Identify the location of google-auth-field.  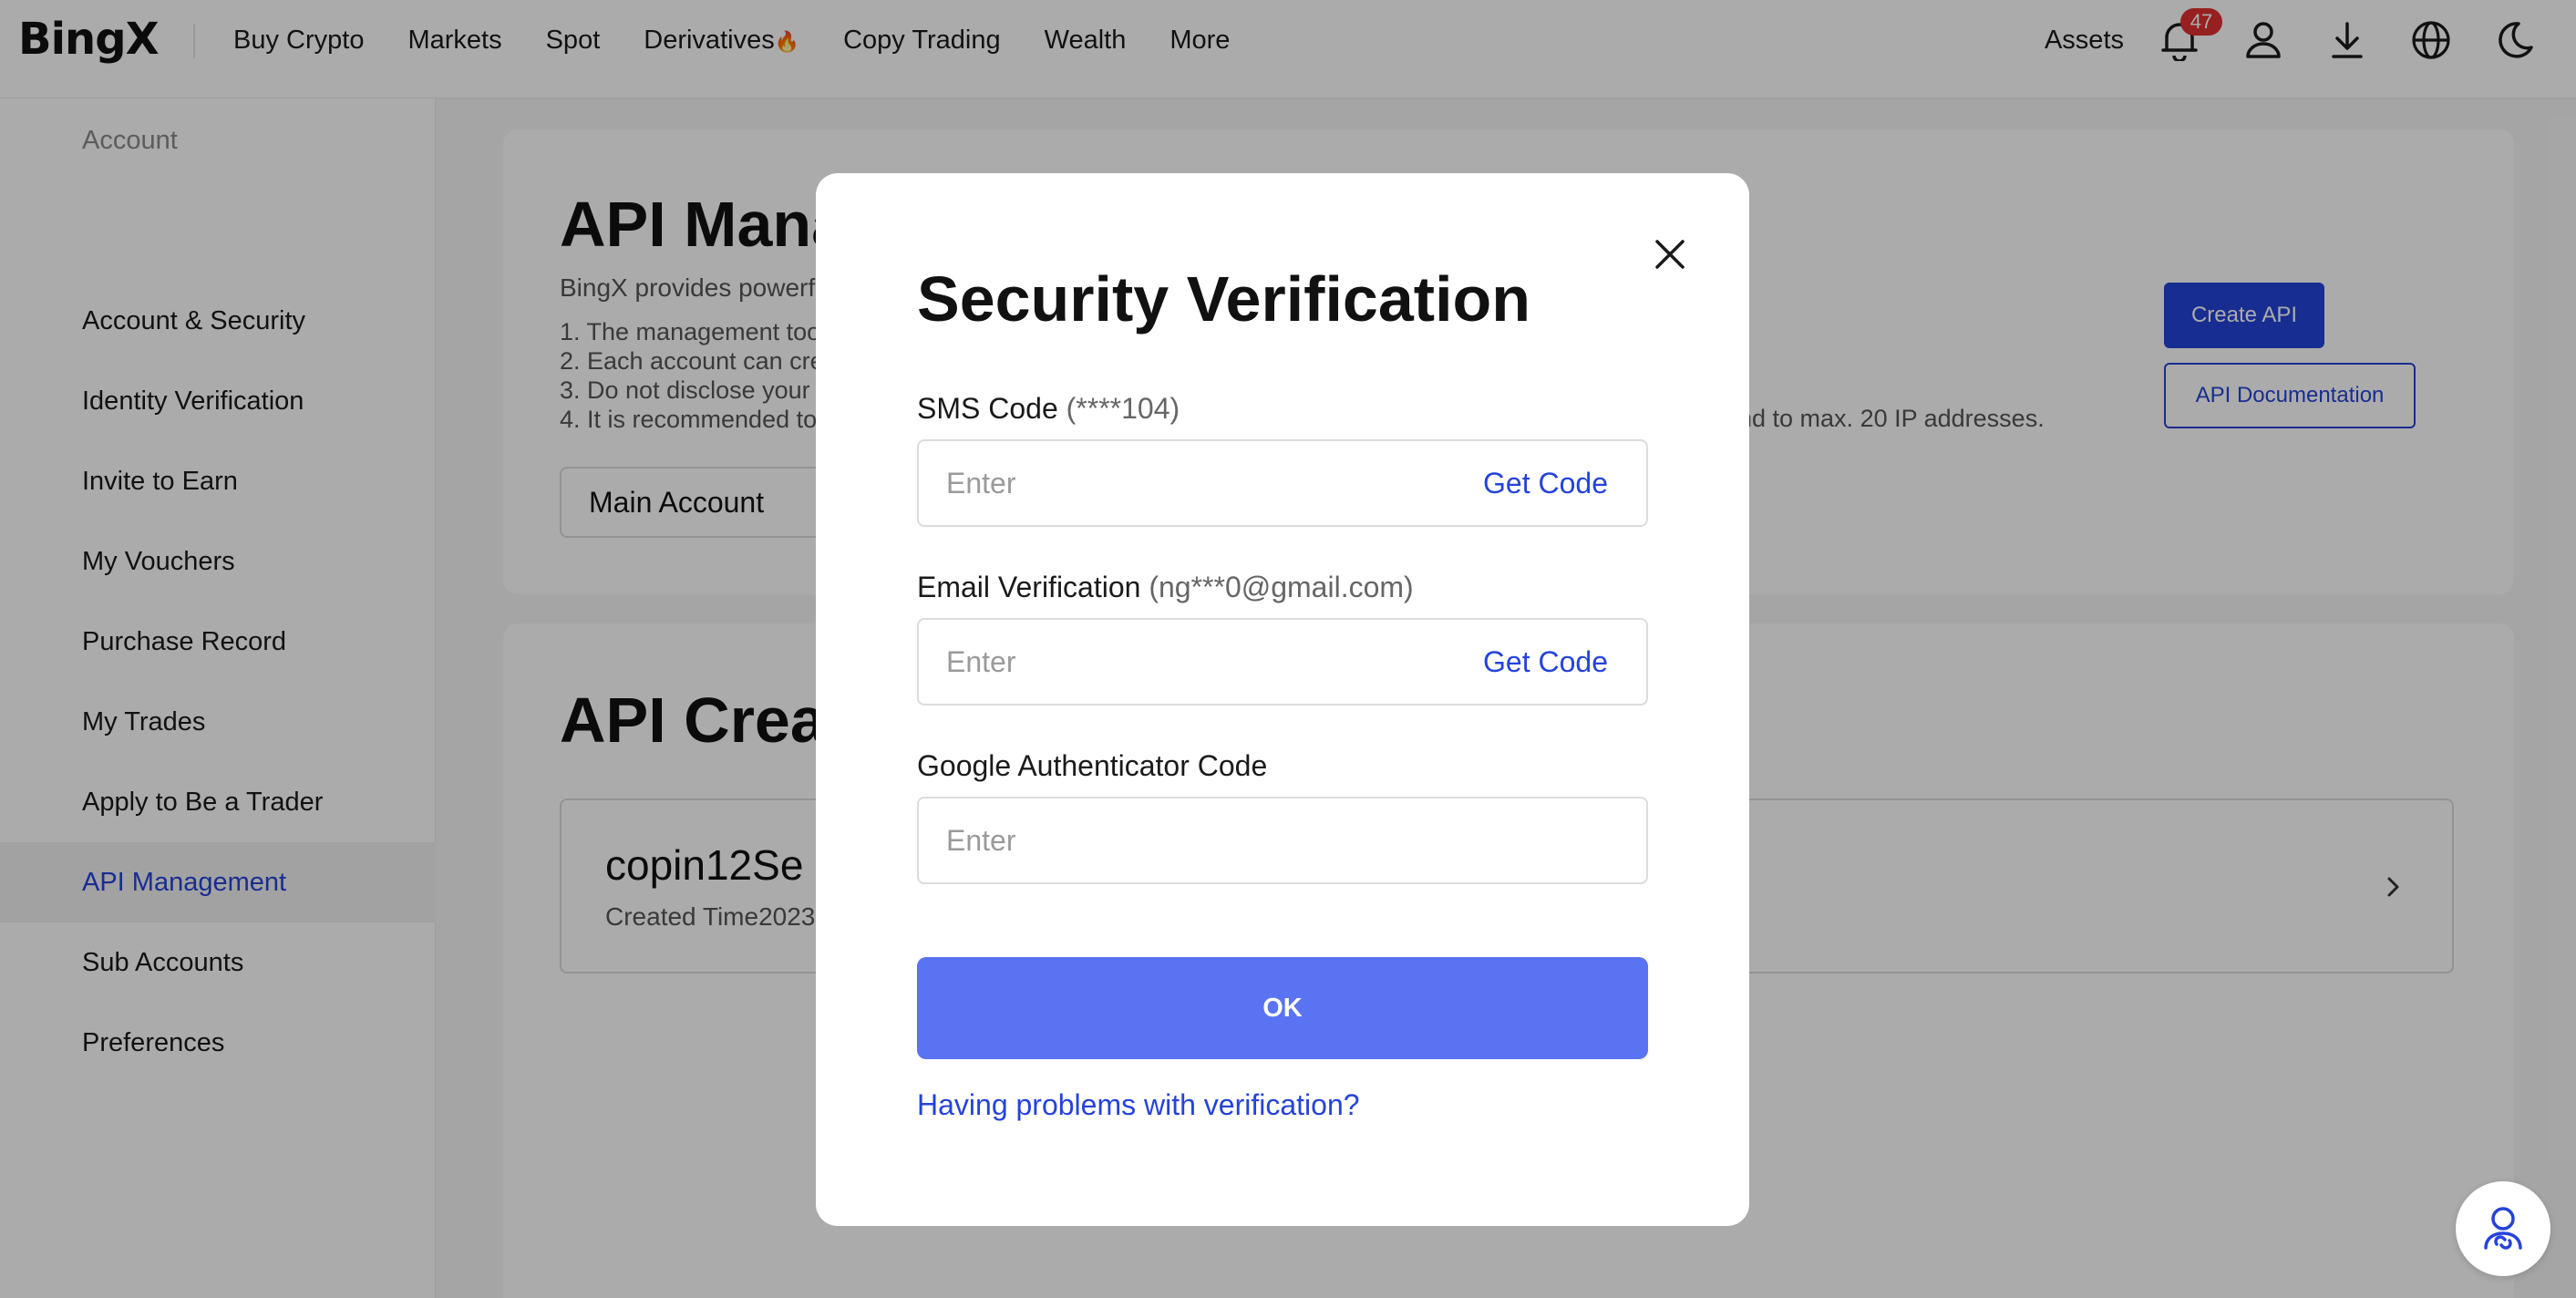
(1282, 841).